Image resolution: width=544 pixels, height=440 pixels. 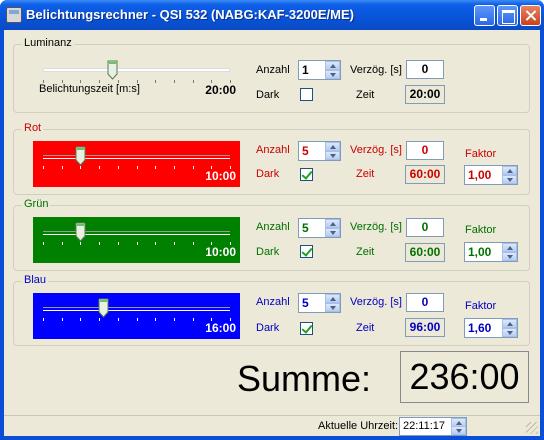 What do you see at coordinates (136, 316) in the screenshot?
I see `slider-blau: 16:00` at bounding box center [136, 316].